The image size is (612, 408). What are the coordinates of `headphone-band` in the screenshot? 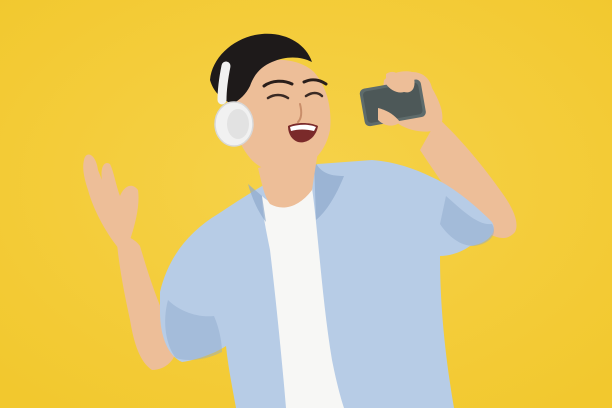 It's located at (224, 83).